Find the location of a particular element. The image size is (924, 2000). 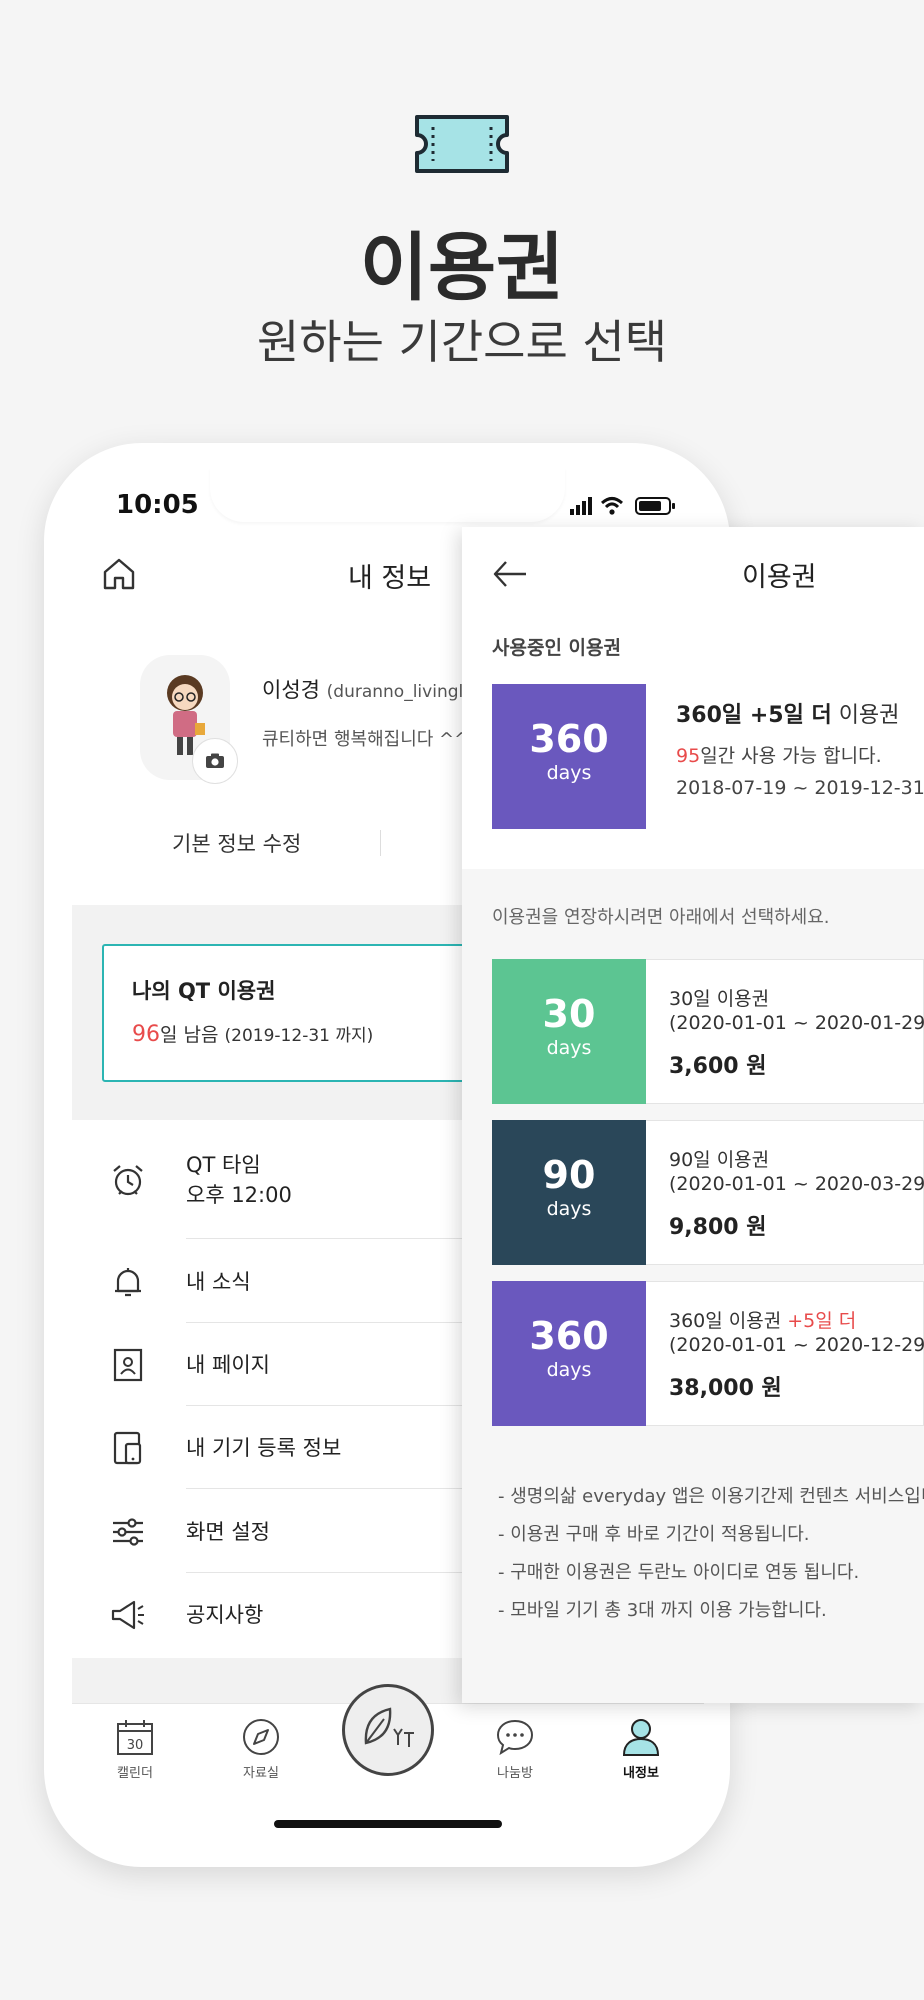

menu-device-info-label: 내 기기 등록 정보 is located at coordinates (264, 1447).